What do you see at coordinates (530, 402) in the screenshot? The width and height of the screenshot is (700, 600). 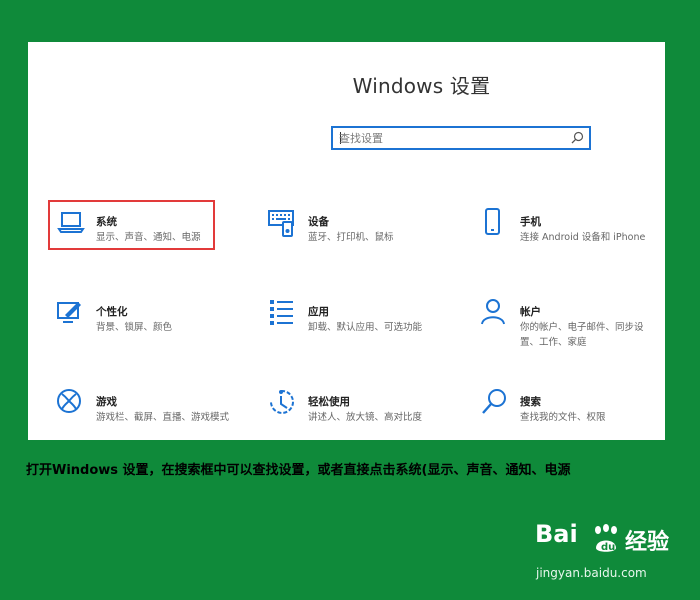 I see `tile-name: 搜索` at bounding box center [530, 402].